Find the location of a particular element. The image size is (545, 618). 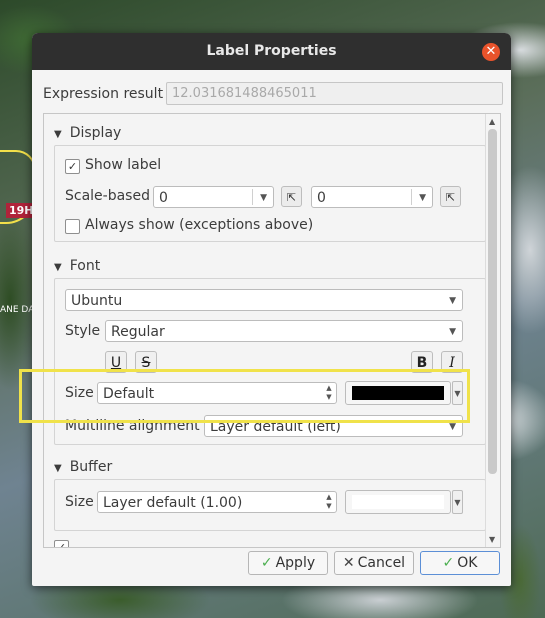

buffer-size-value: Layer default (1.00) is located at coordinates (173, 503).